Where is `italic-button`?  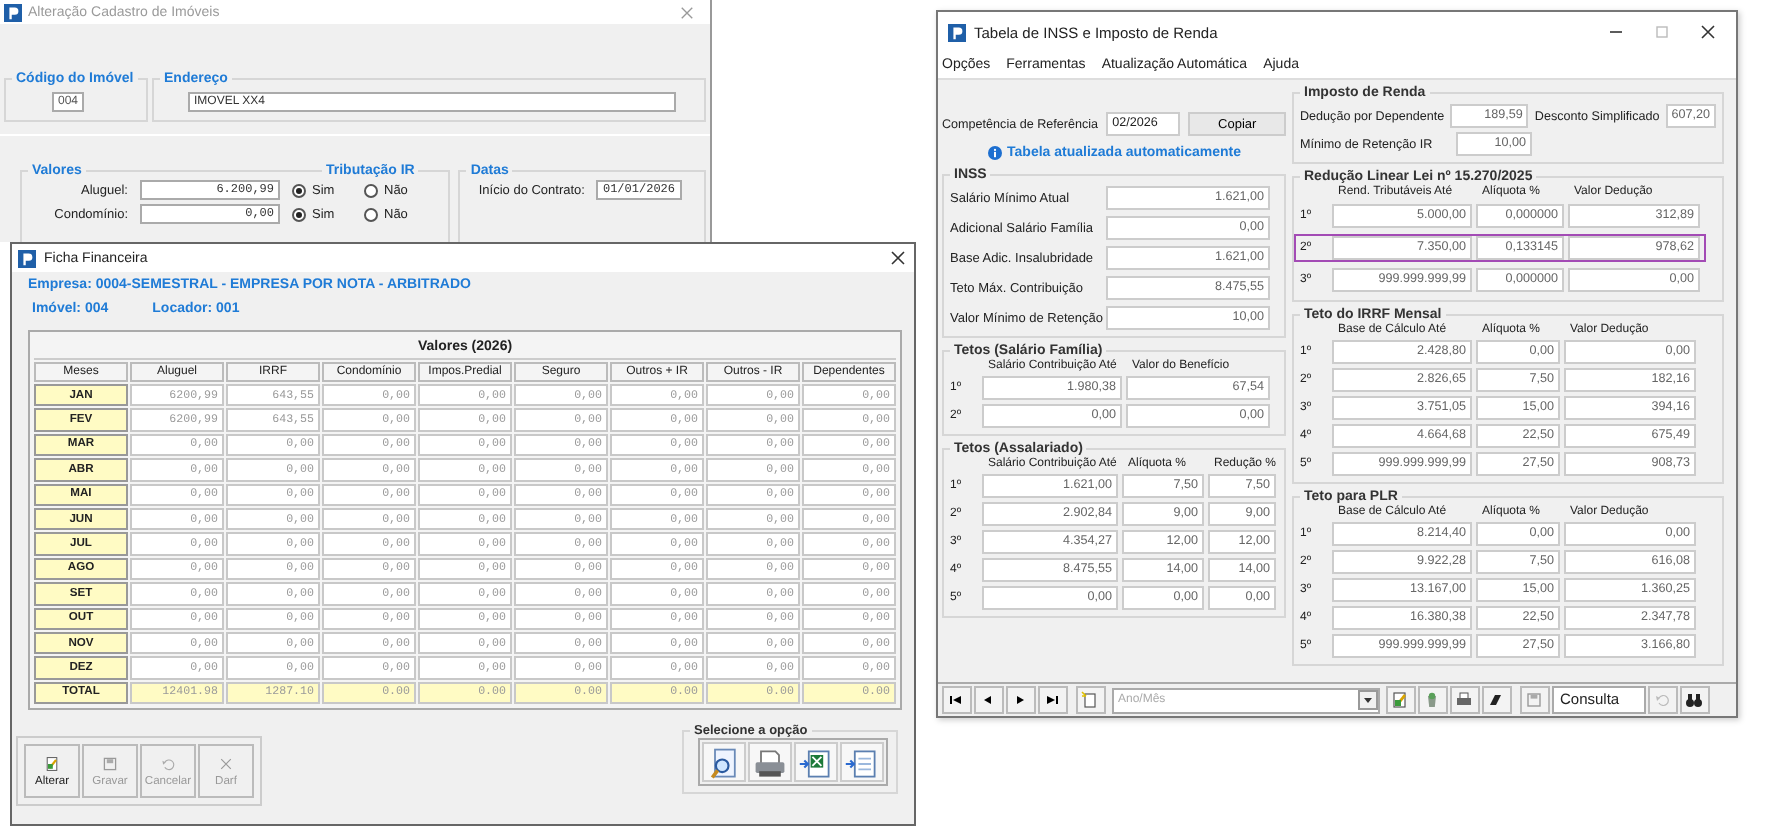 italic-button is located at coordinates (1497, 700).